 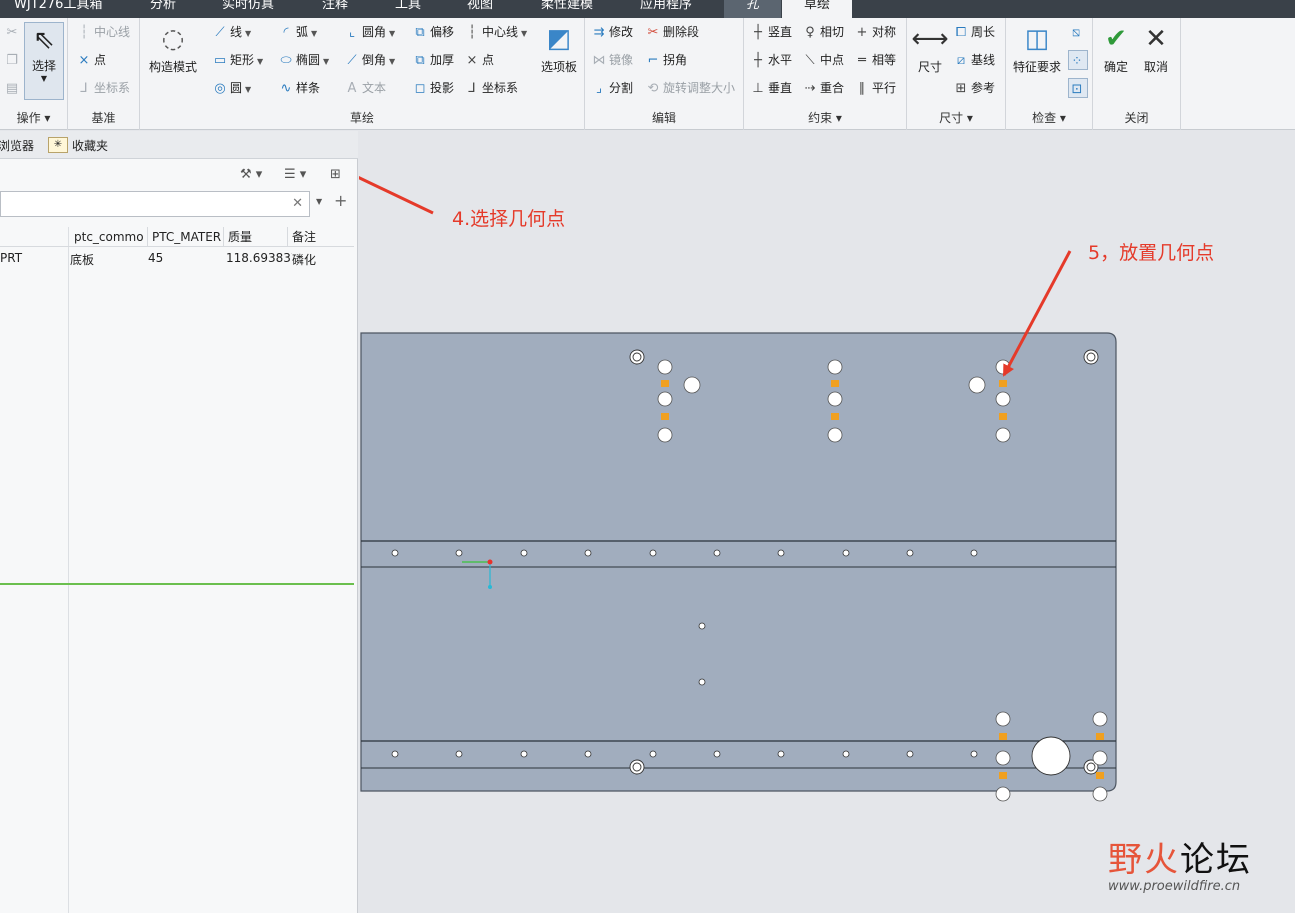 I want to click on rectangle-button: ▭ 矩形 ▼, so click(x=237, y=60).